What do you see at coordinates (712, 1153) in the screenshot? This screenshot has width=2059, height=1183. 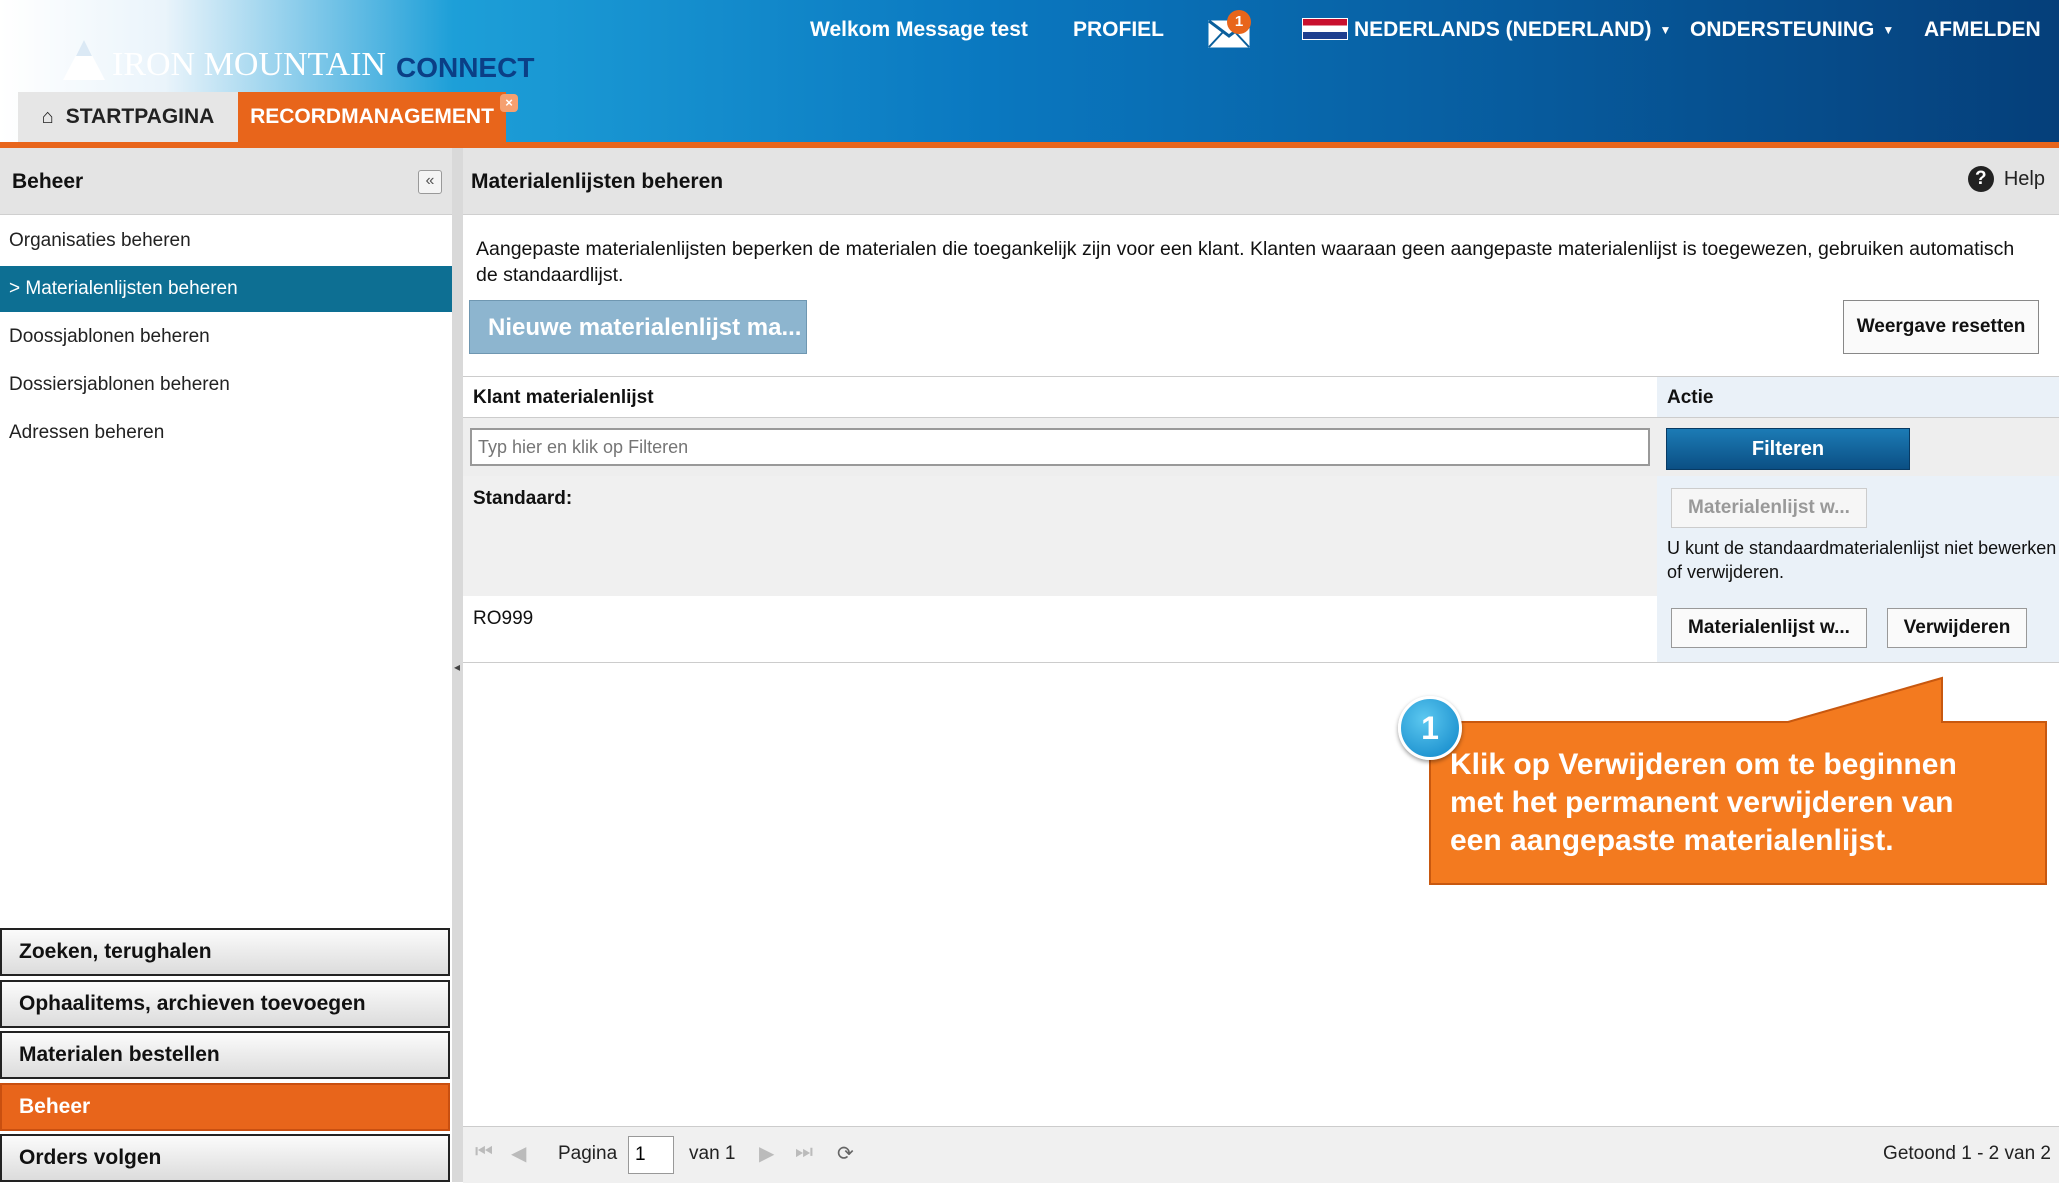 I see `page-count: van 1` at bounding box center [712, 1153].